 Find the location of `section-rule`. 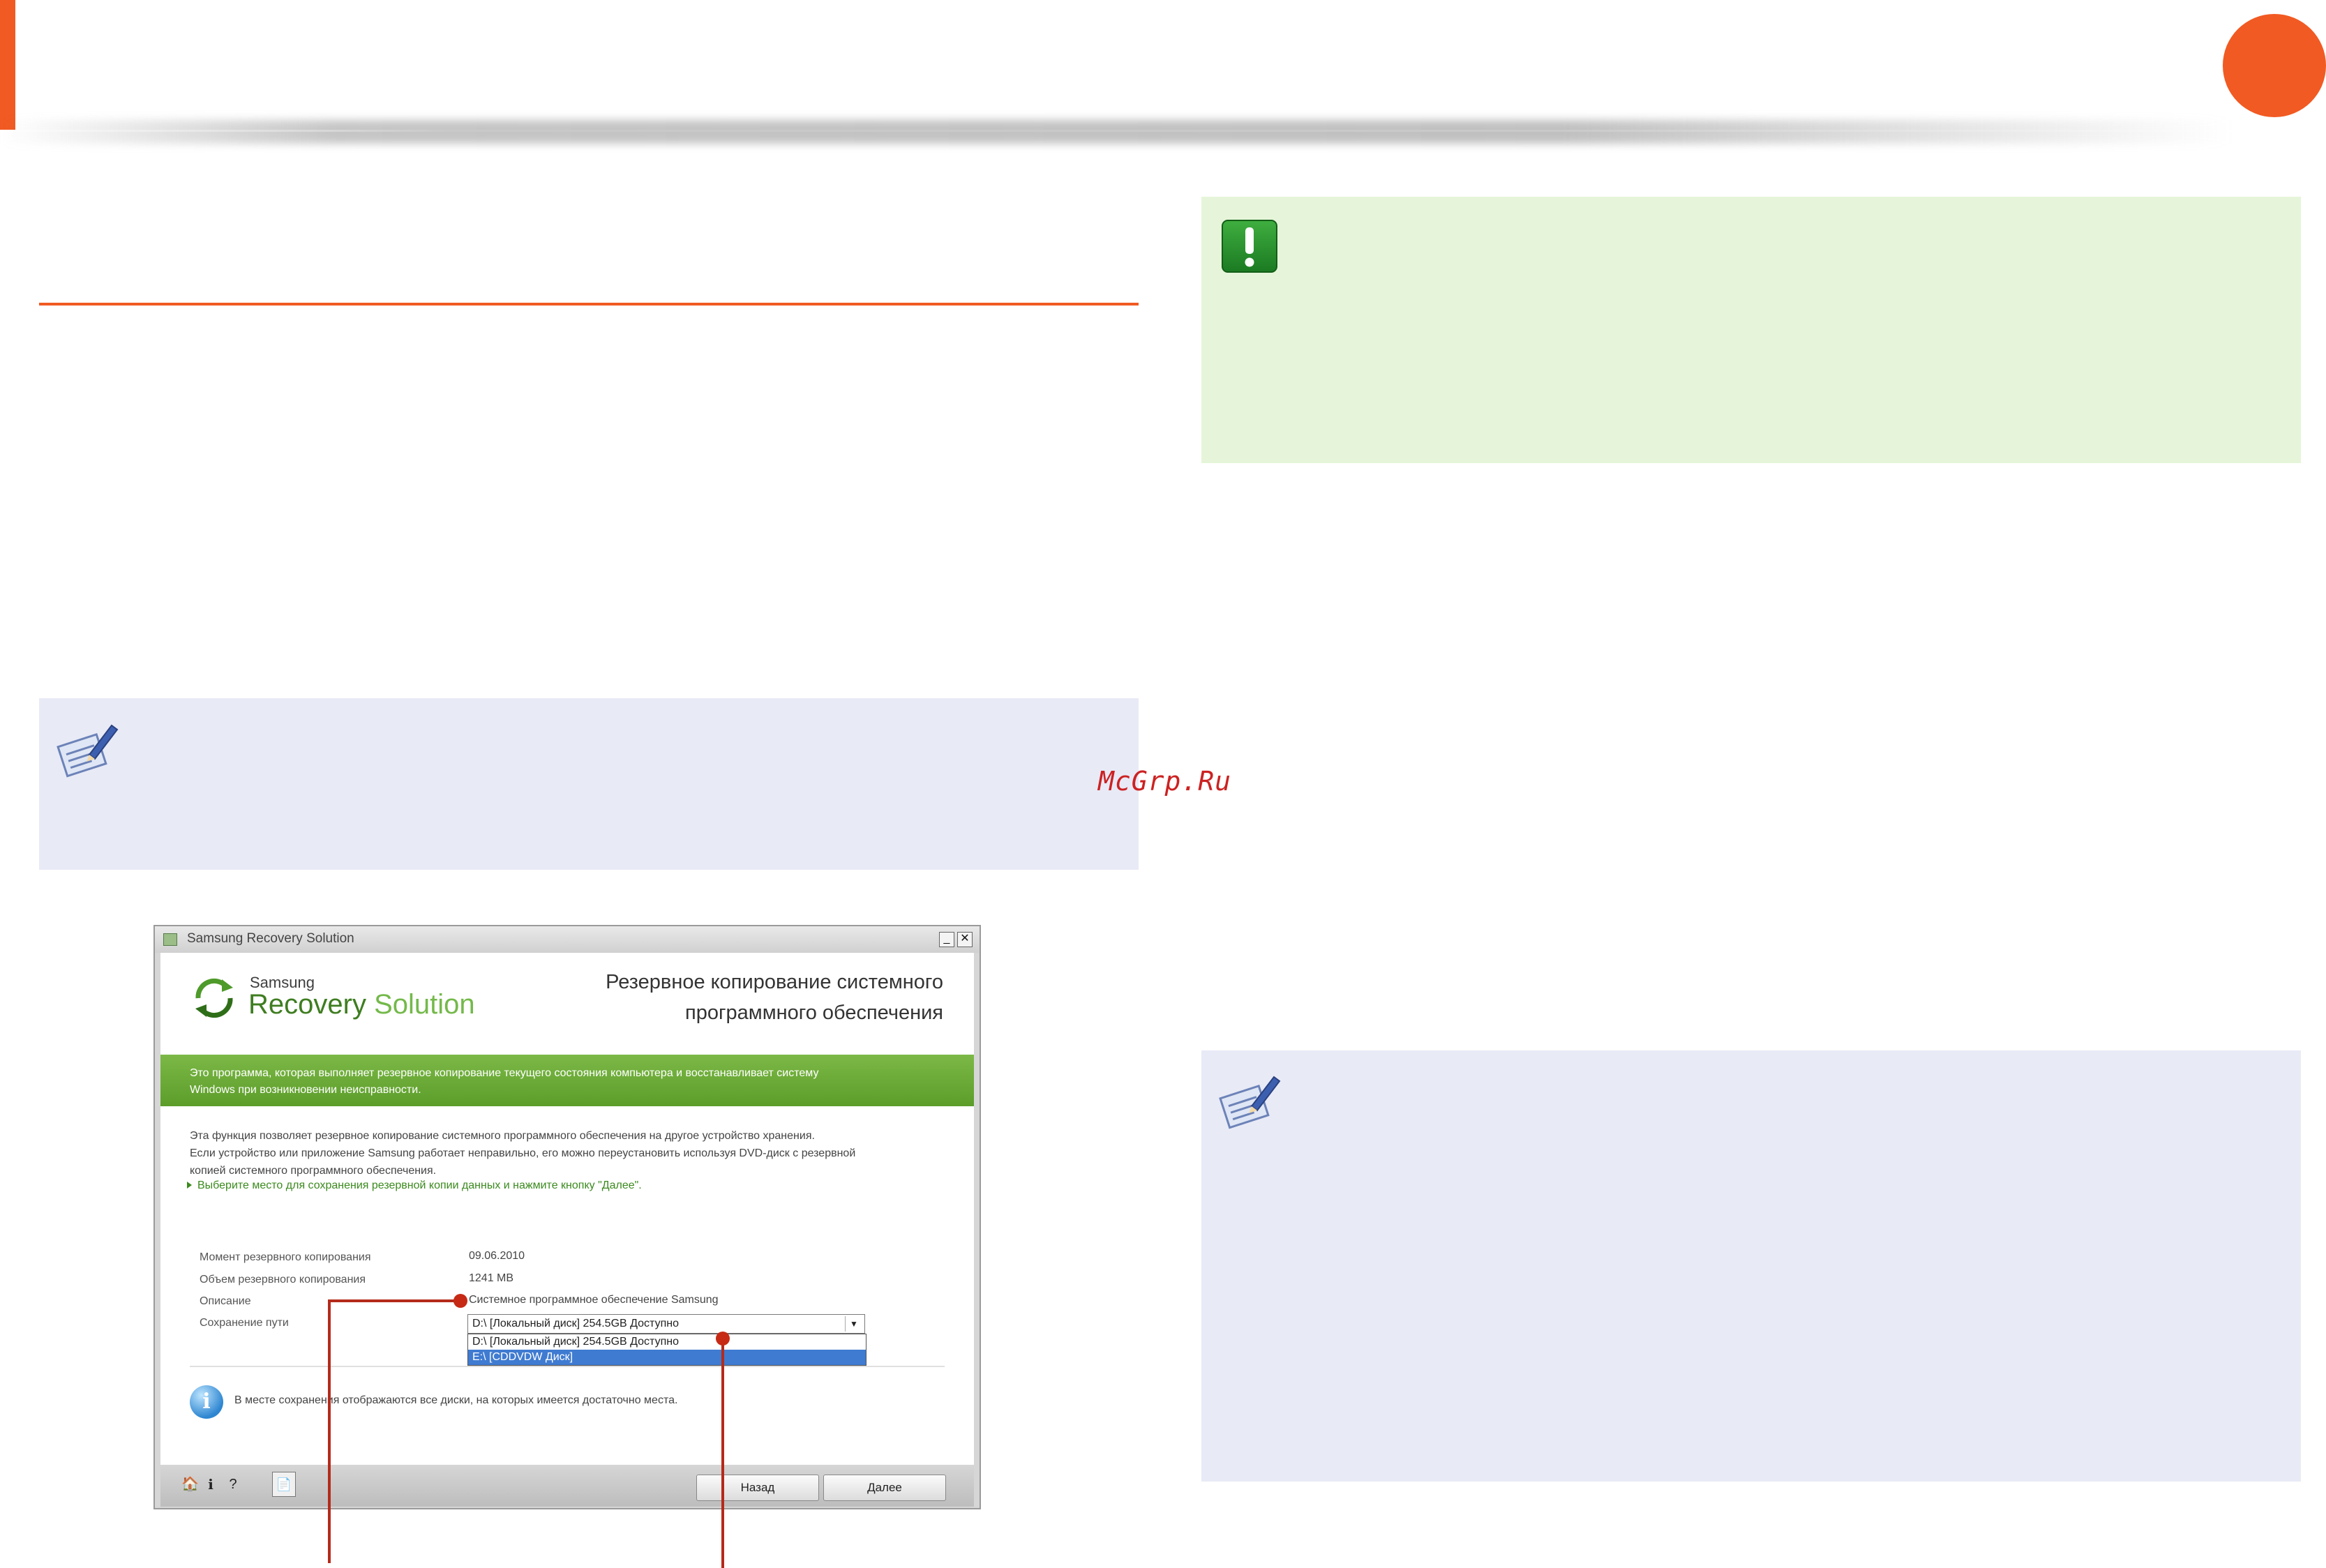

section-rule is located at coordinates (589, 304).